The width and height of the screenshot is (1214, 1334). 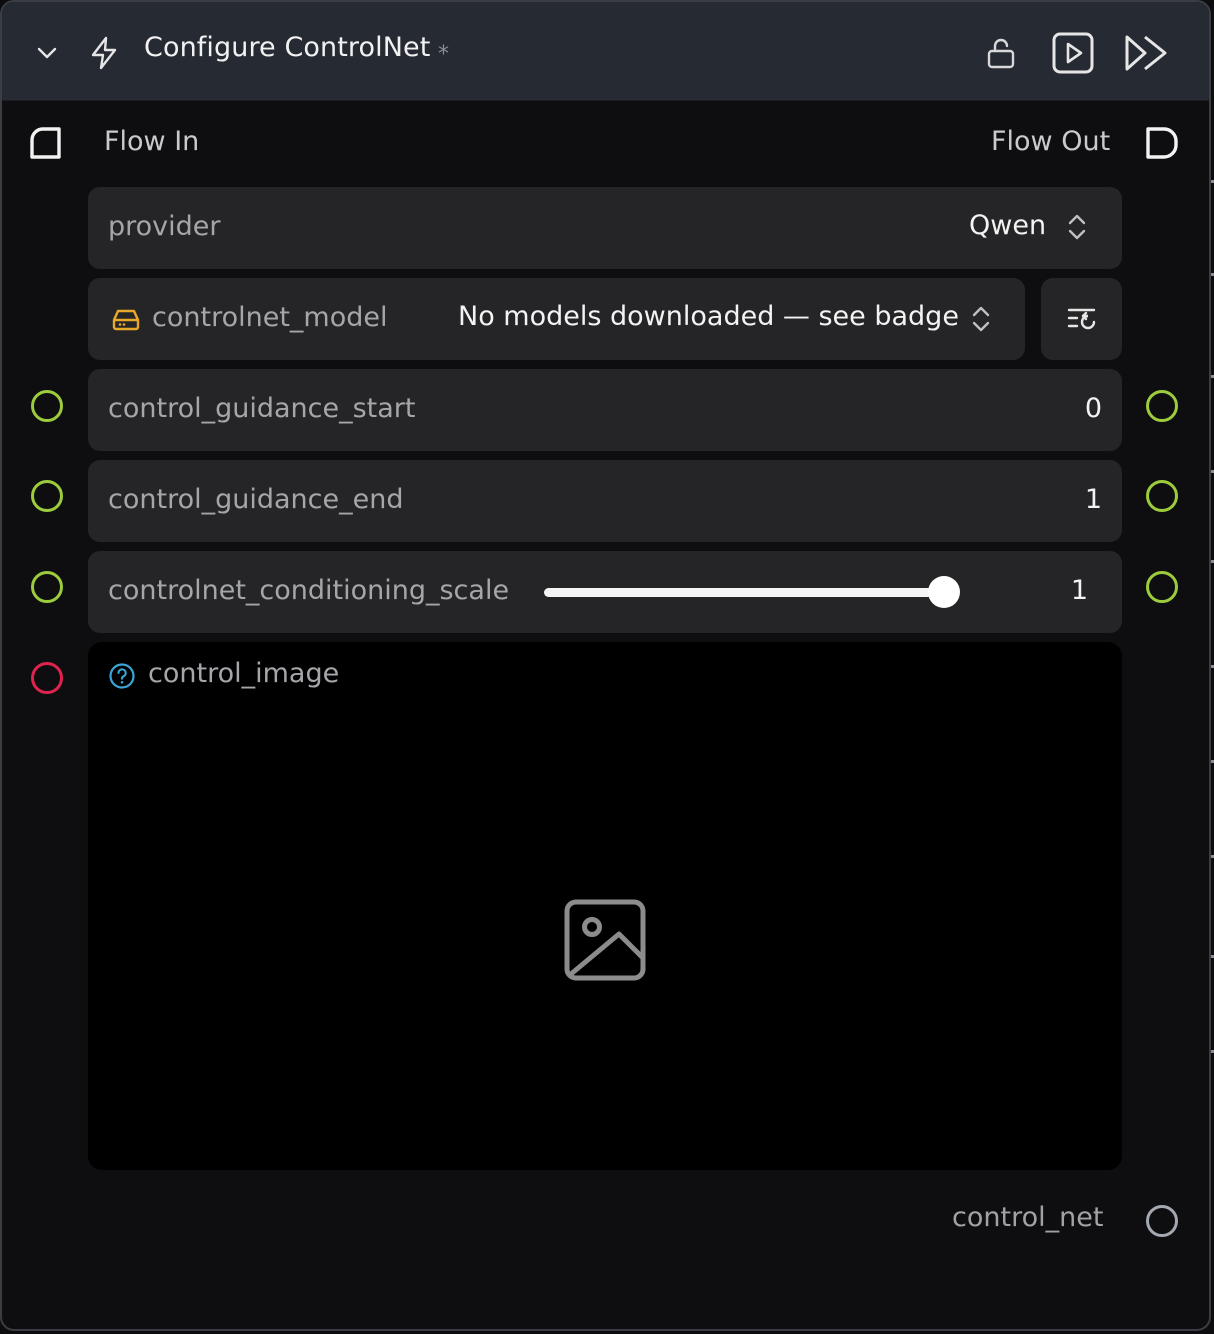 I want to click on play-square-icon, so click(x=1073, y=53).